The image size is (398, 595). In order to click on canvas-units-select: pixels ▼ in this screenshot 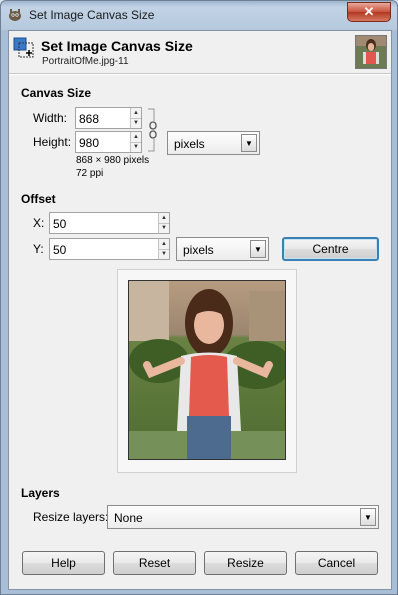, I will do `click(213, 143)`.